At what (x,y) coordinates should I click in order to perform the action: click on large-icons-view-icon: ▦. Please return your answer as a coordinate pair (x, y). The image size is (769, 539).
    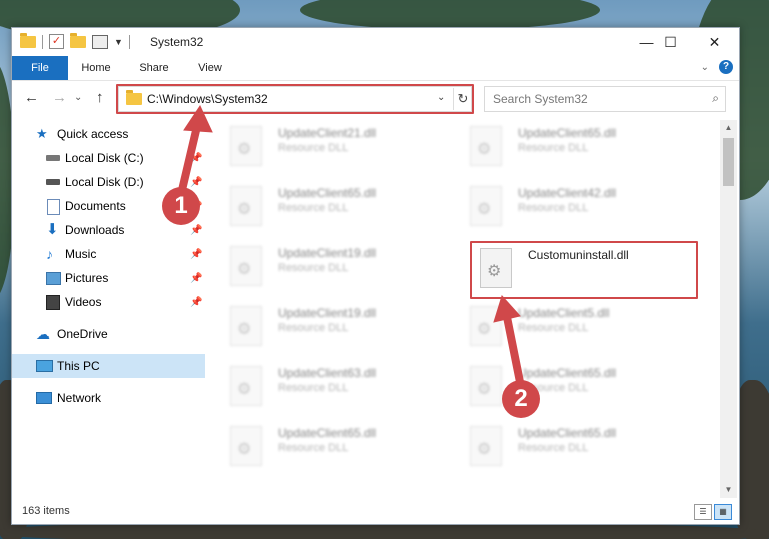
    Looking at the image, I should click on (723, 512).